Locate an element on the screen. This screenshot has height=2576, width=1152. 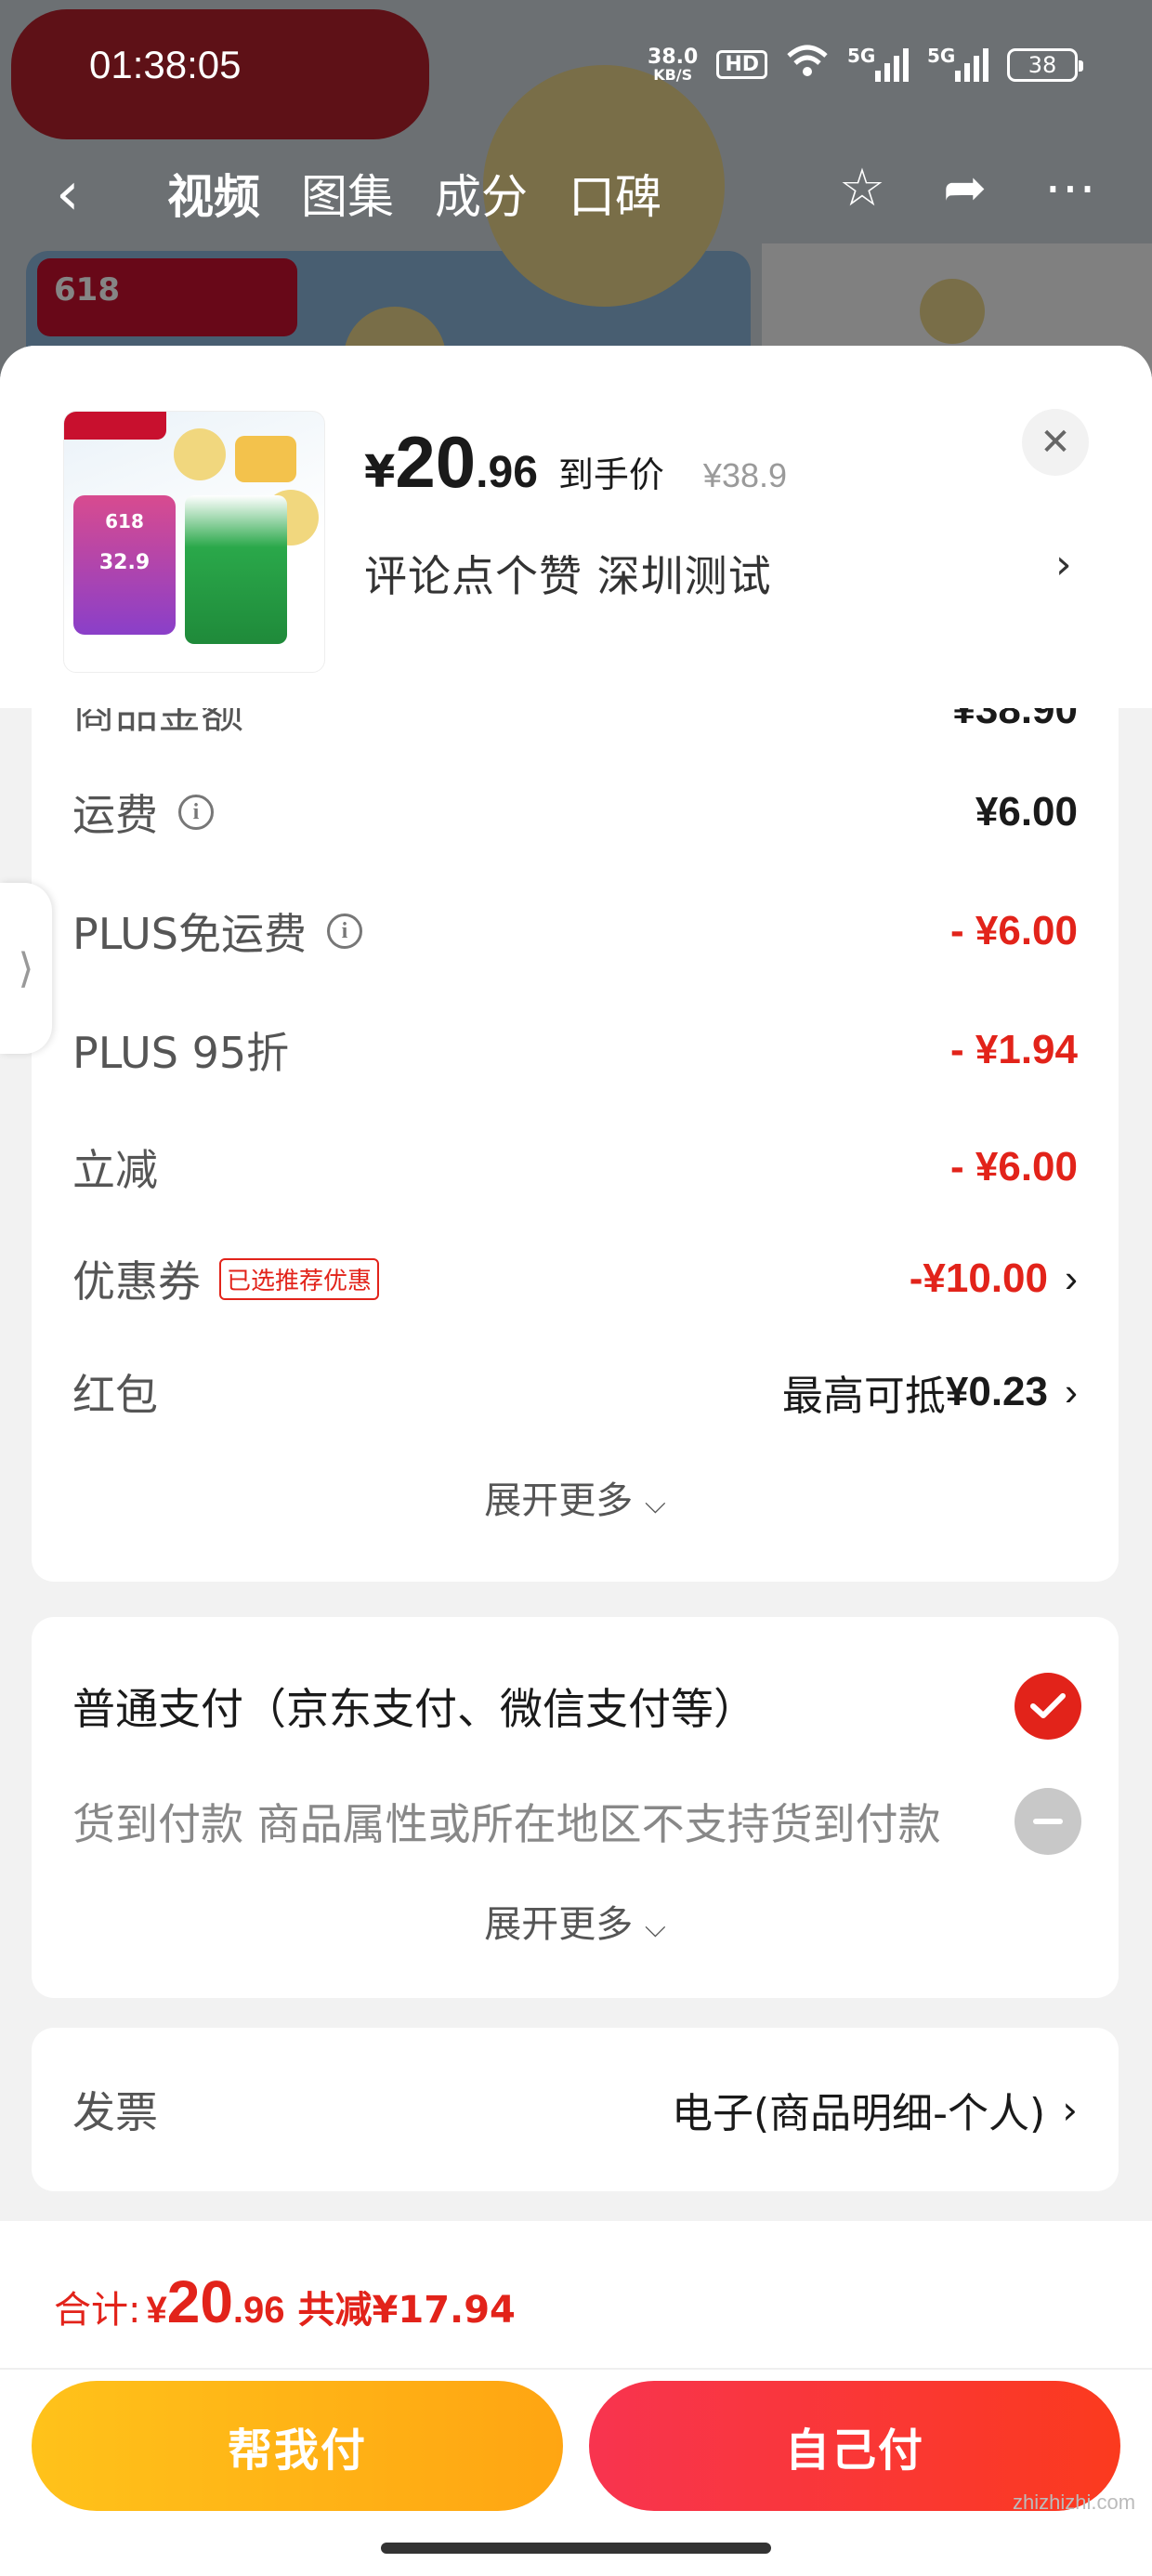
breakdown-value: -¥10.00 is located at coordinates (979, 1278).